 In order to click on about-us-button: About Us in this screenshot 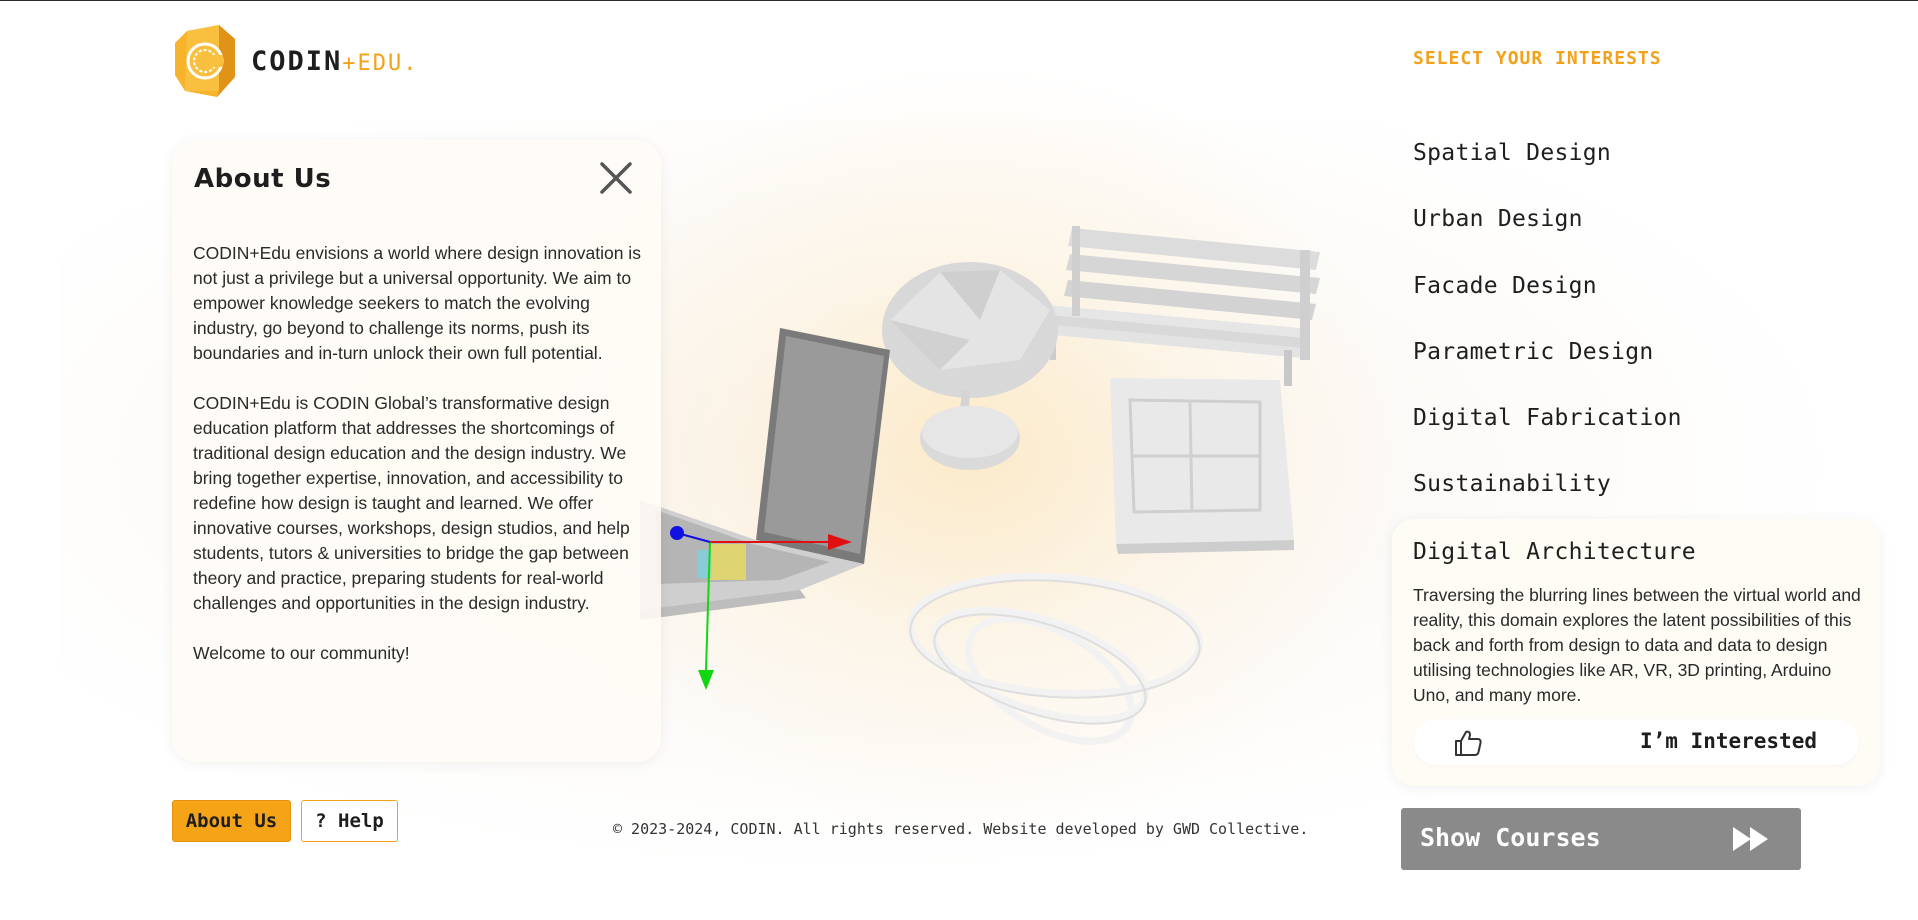, I will do `click(231, 821)`.